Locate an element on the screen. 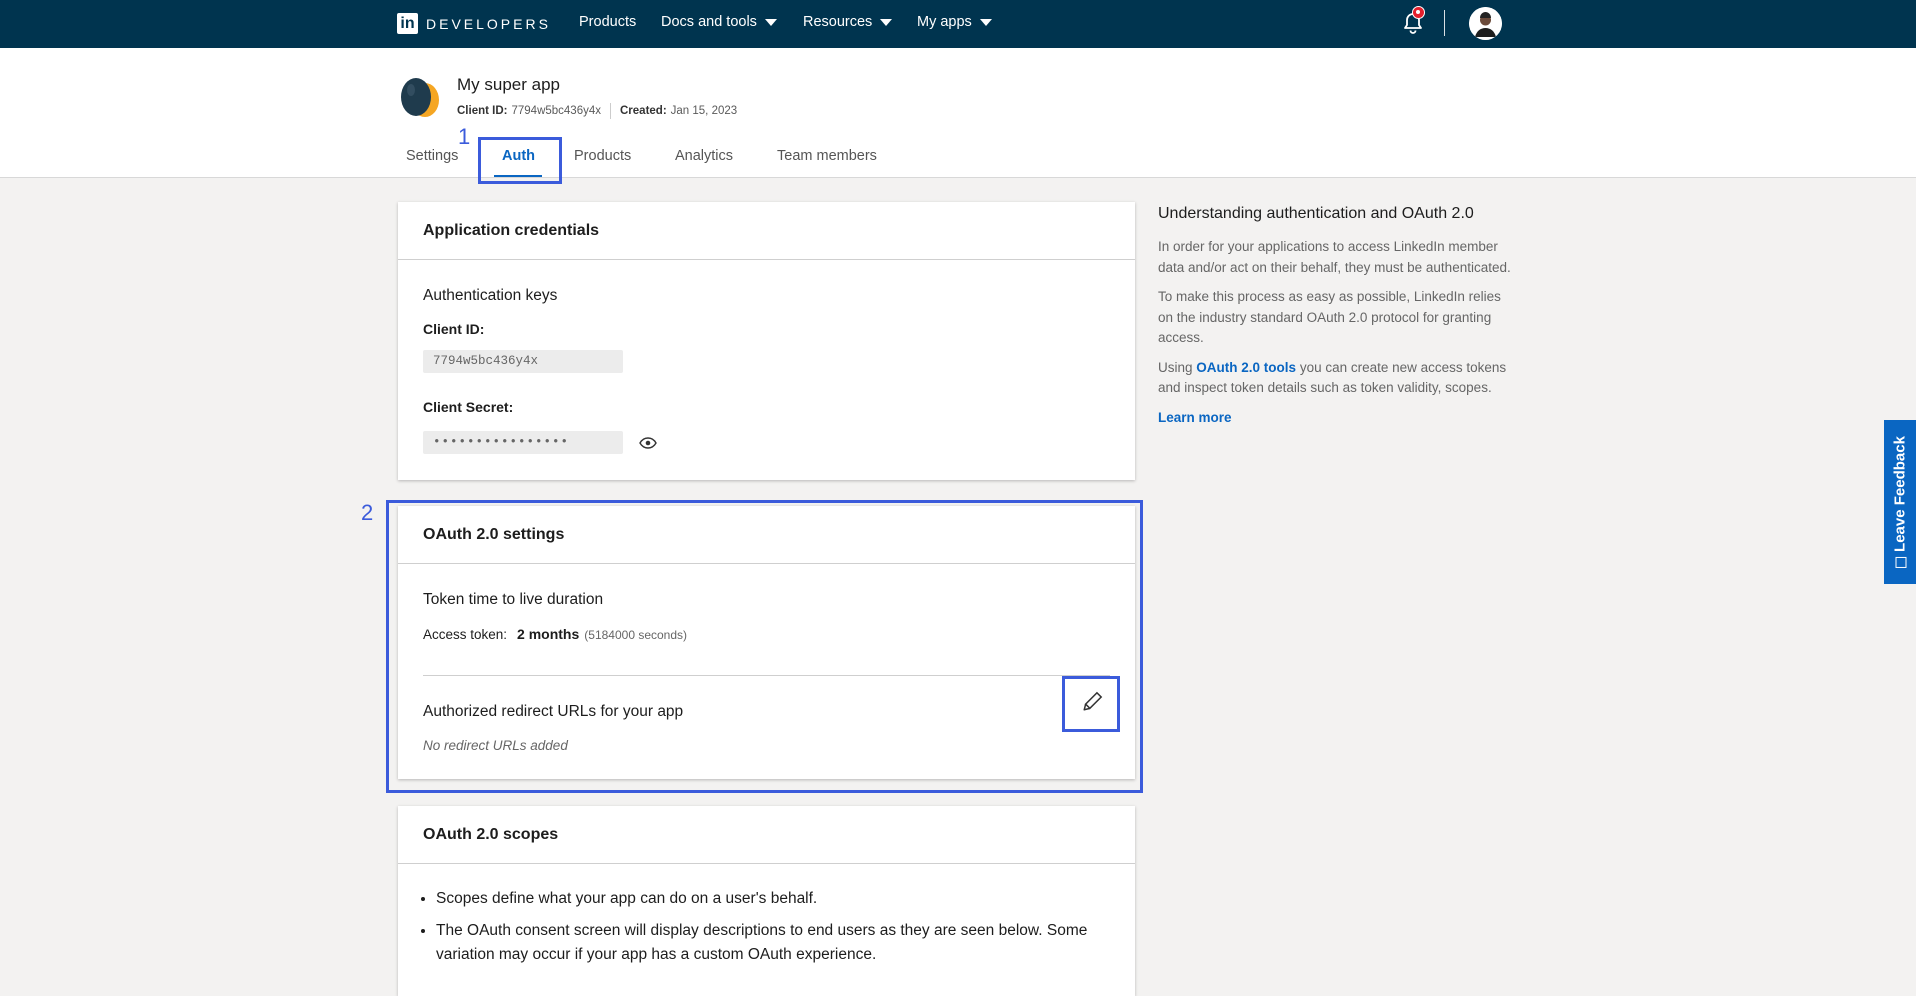  edit-redirect-urls-pencil-icon is located at coordinates (1092, 702).